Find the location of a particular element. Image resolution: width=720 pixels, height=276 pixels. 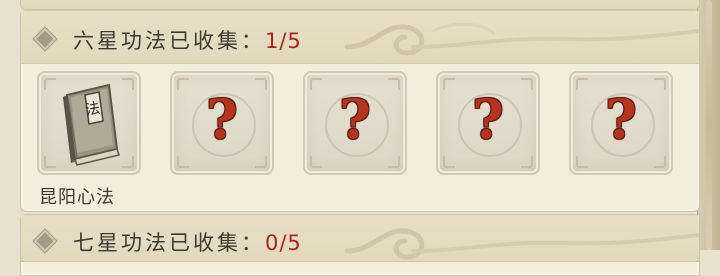

scrollbar-track is located at coordinates (708, 125).